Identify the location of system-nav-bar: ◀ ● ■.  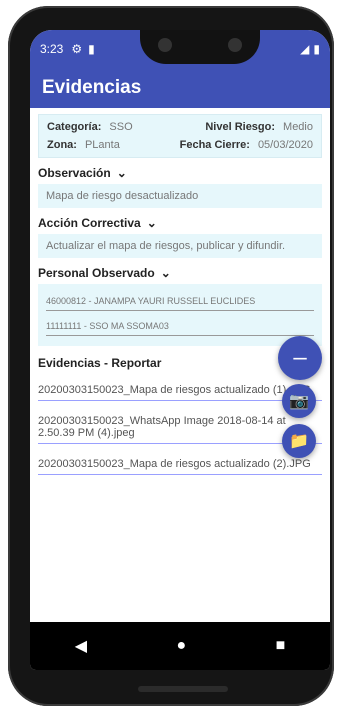
(180, 646).